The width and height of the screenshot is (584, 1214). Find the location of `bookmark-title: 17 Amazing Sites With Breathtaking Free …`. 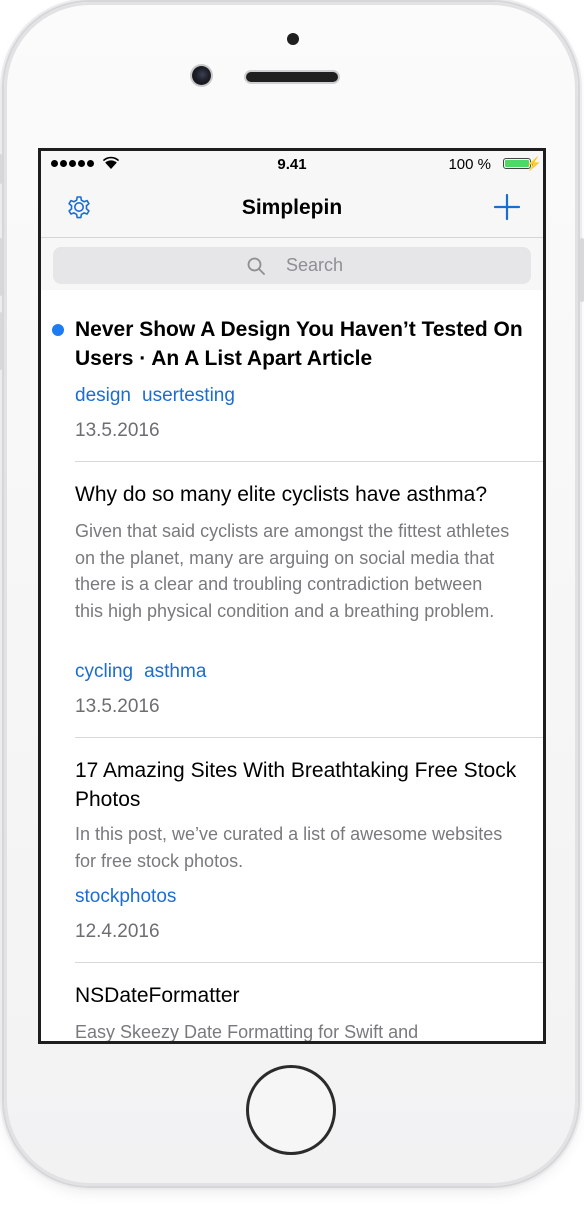

bookmark-title: 17 Amazing Sites With Breathtaking Free … is located at coordinates (296, 785).